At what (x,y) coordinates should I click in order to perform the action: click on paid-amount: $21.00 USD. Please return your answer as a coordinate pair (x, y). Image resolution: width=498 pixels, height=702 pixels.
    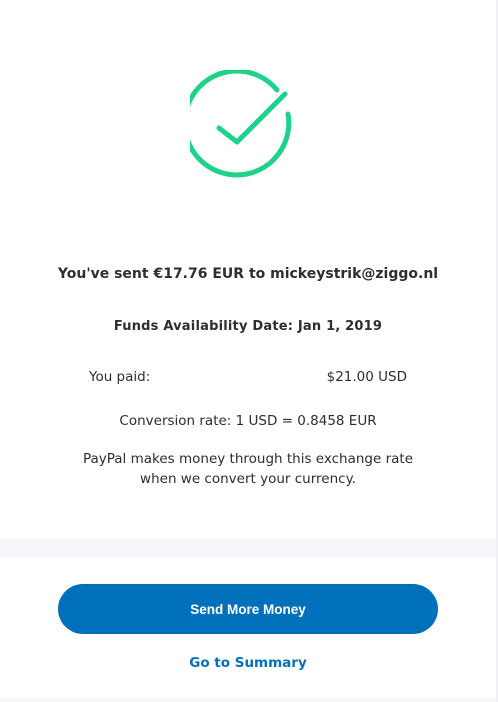
    Looking at the image, I should click on (366, 377).